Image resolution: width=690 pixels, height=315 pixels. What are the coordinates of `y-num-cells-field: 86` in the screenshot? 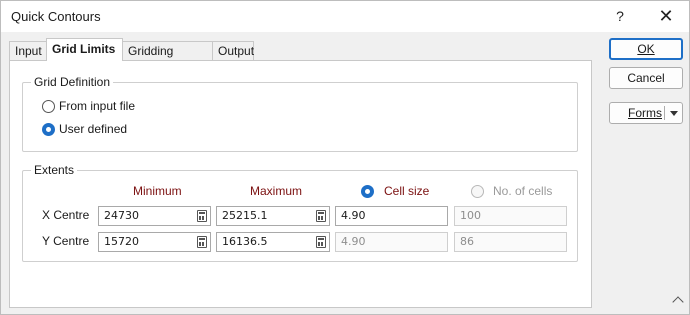 It's located at (510, 242).